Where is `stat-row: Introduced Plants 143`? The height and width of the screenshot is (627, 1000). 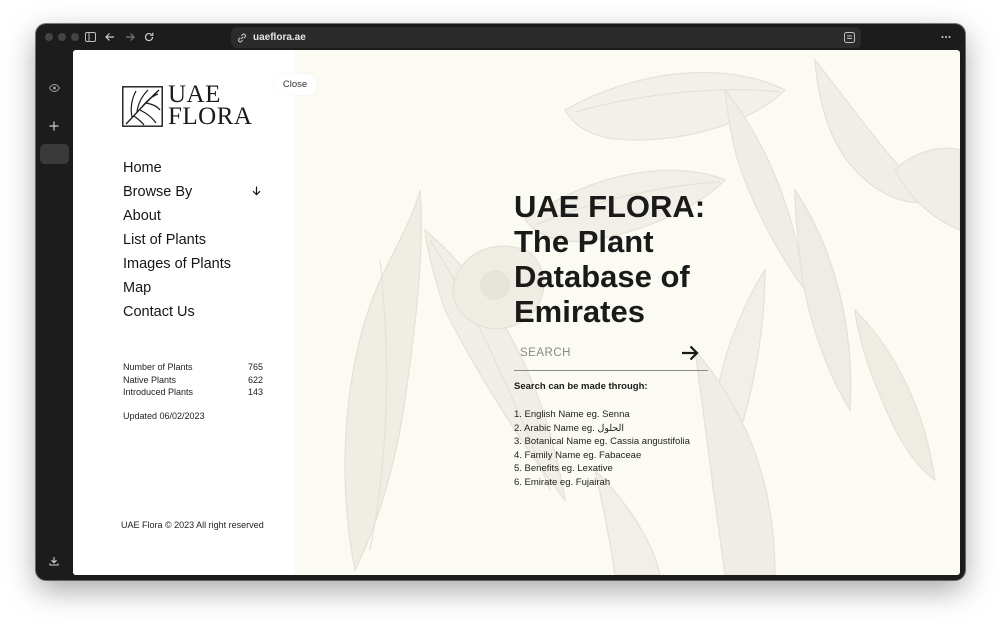 stat-row: Introduced Plants 143 is located at coordinates (193, 392).